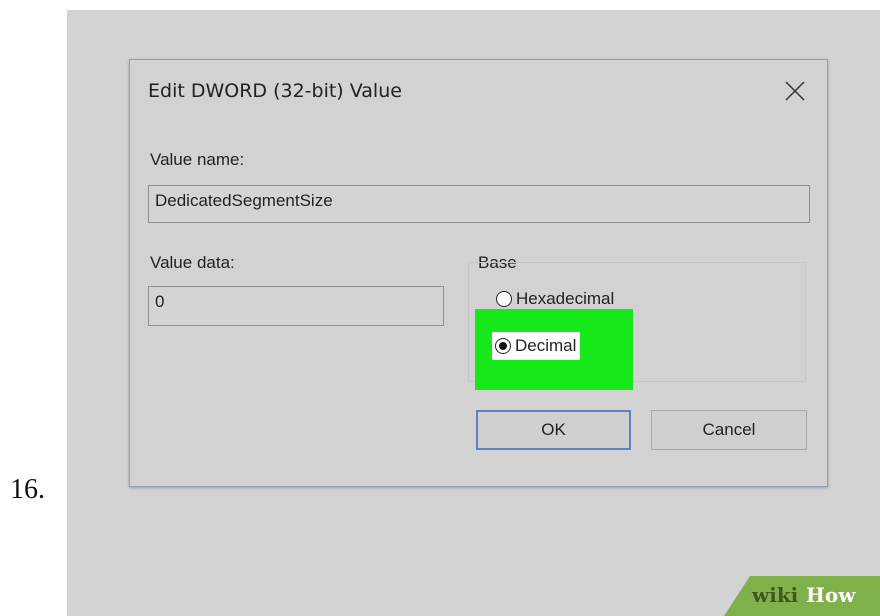  Describe the element at coordinates (192, 262) in the screenshot. I see `value-data-label: Value data:` at that location.